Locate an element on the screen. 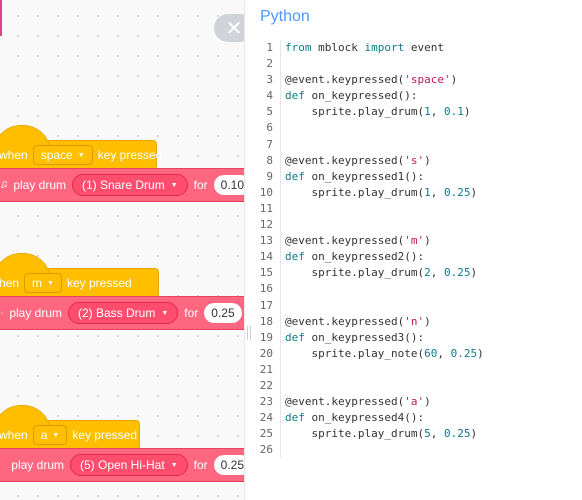 The height and width of the screenshot is (500, 582). hat-prefix: hen is located at coordinates (10, 283).